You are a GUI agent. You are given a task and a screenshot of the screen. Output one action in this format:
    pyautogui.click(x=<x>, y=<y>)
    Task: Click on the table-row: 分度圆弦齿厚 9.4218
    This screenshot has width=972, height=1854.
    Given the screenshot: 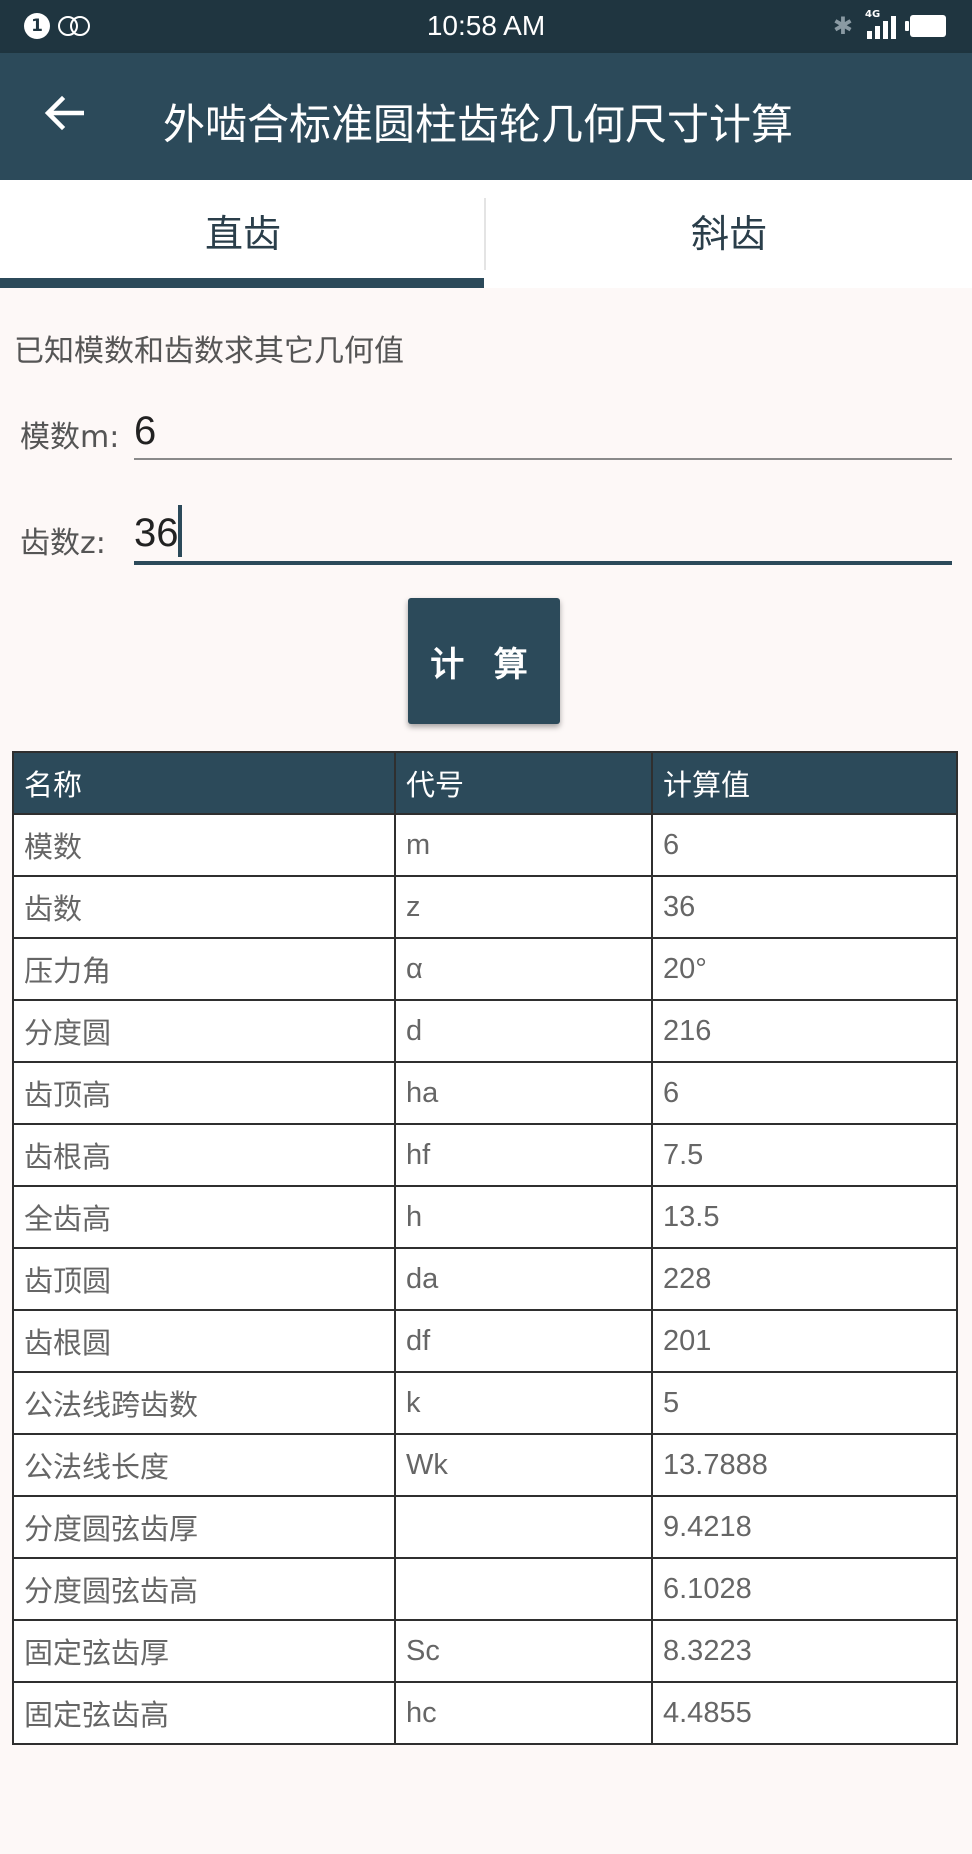 What is the action you would take?
    pyautogui.click(x=485, y=1527)
    